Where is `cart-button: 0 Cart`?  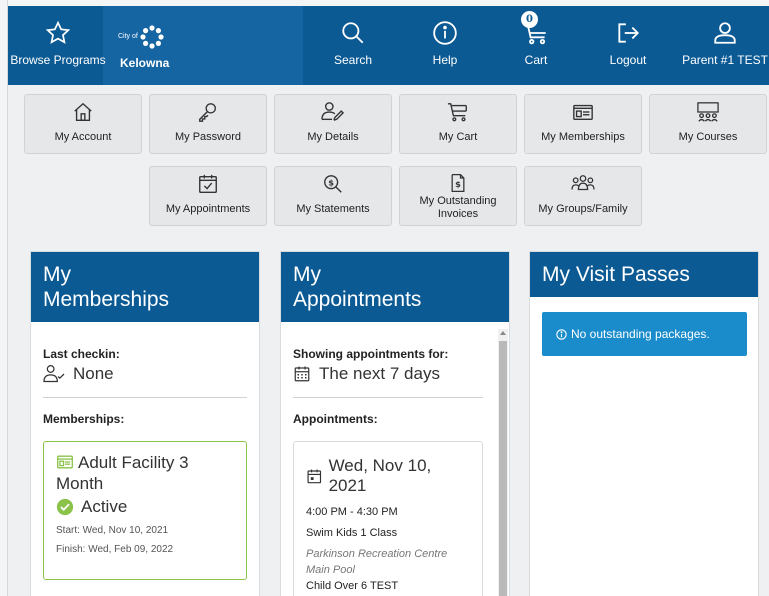 cart-button: 0 Cart is located at coordinates (536, 45).